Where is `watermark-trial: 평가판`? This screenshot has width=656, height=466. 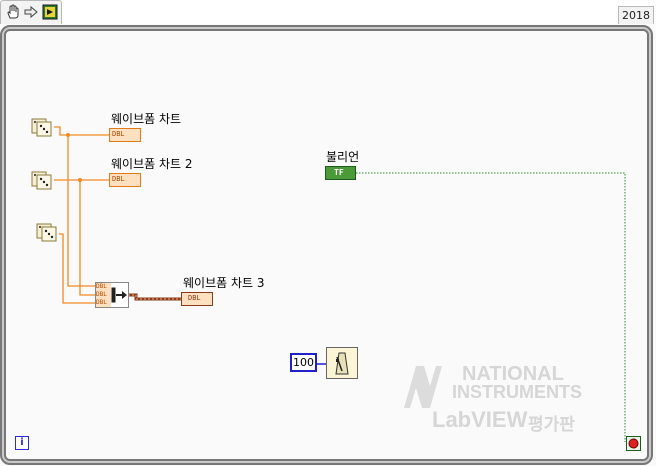 watermark-trial: 평가판 is located at coordinates (551, 424).